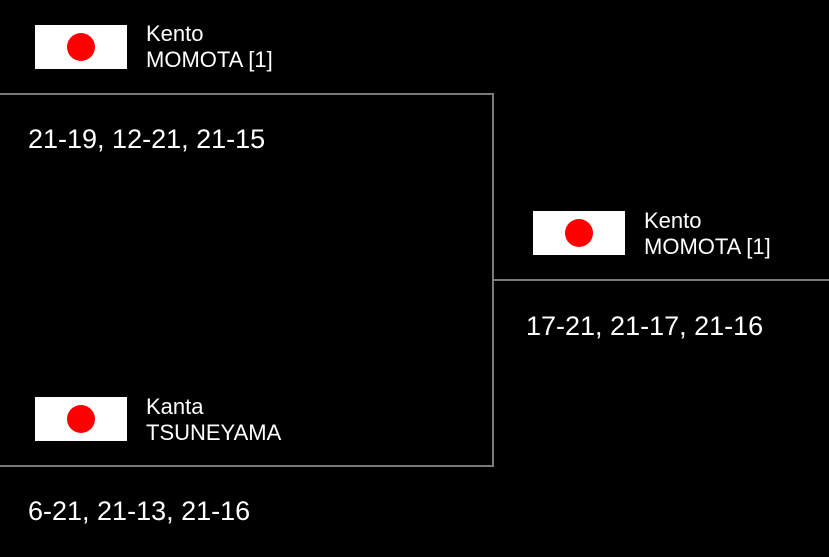  I want to click on player-first-name: Kanta, so click(175, 406).